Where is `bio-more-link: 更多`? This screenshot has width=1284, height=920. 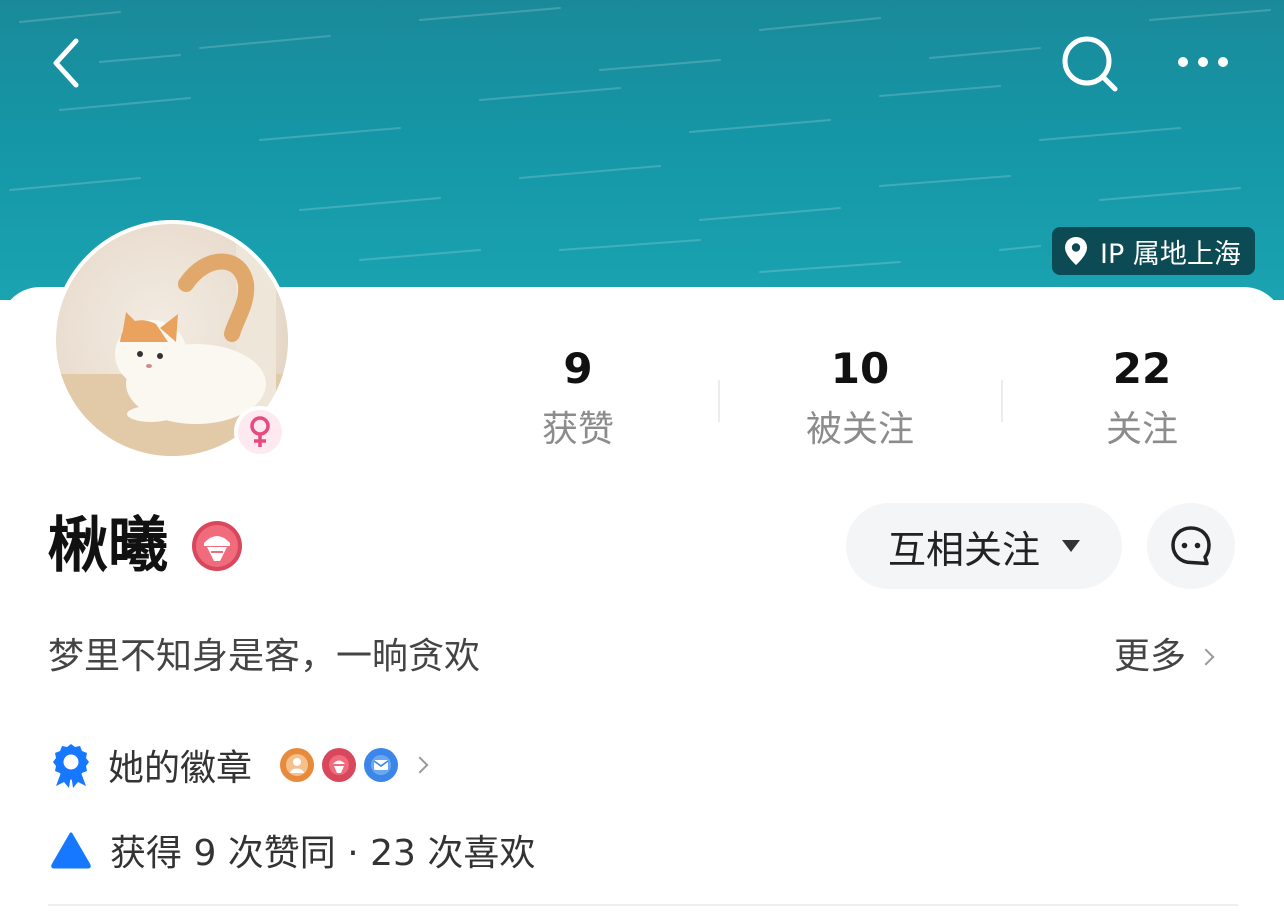
bio-more-link: 更多 is located at coordinates (1164, 657).